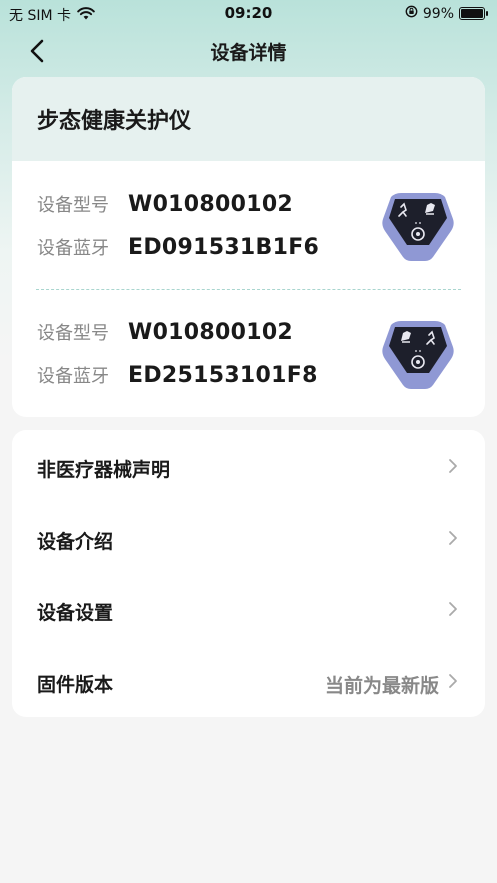  Describe the element at coordinates (381, 686) in the screenshot. I see `firmware-status: 当前为最新版` at that location.